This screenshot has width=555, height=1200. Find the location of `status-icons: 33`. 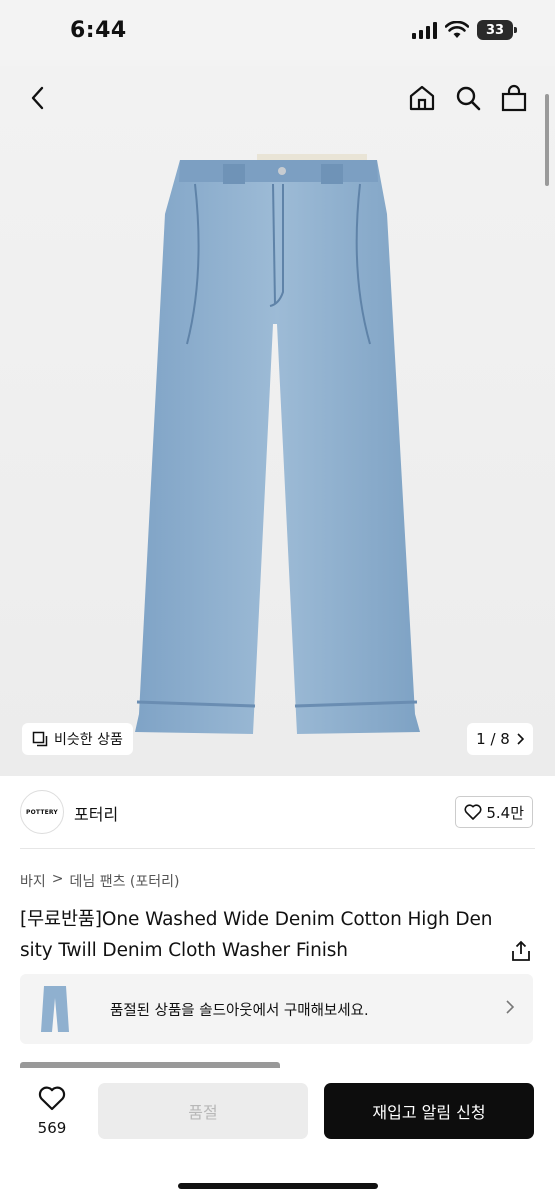

status-icons: 33 is located at coordinates (464, 30).